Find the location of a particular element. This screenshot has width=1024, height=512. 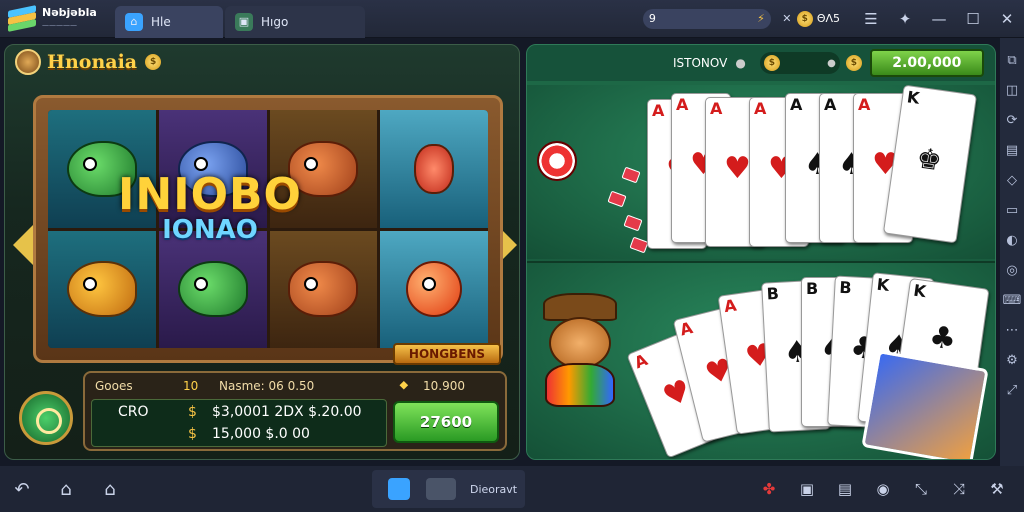

app-logo: Nəbjəbla ————— is located at coordinates (57, 18).